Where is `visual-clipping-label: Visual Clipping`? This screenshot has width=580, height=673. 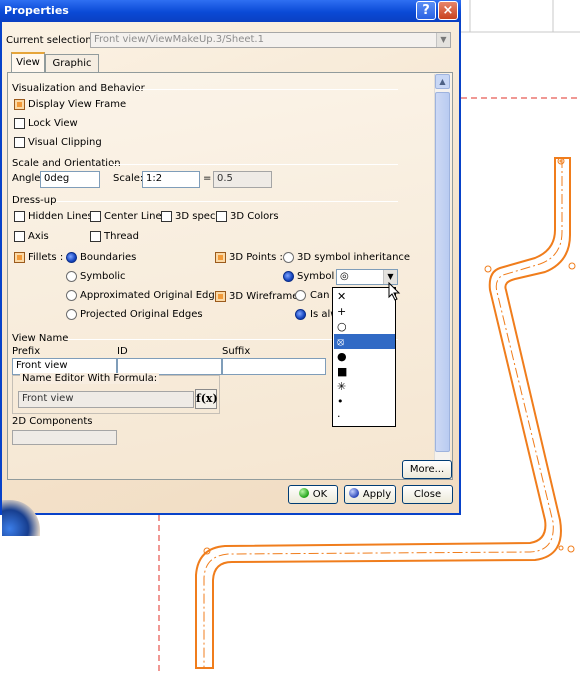
visual-clipping-label: Visual Clipping is located at coordinates (65, 142).